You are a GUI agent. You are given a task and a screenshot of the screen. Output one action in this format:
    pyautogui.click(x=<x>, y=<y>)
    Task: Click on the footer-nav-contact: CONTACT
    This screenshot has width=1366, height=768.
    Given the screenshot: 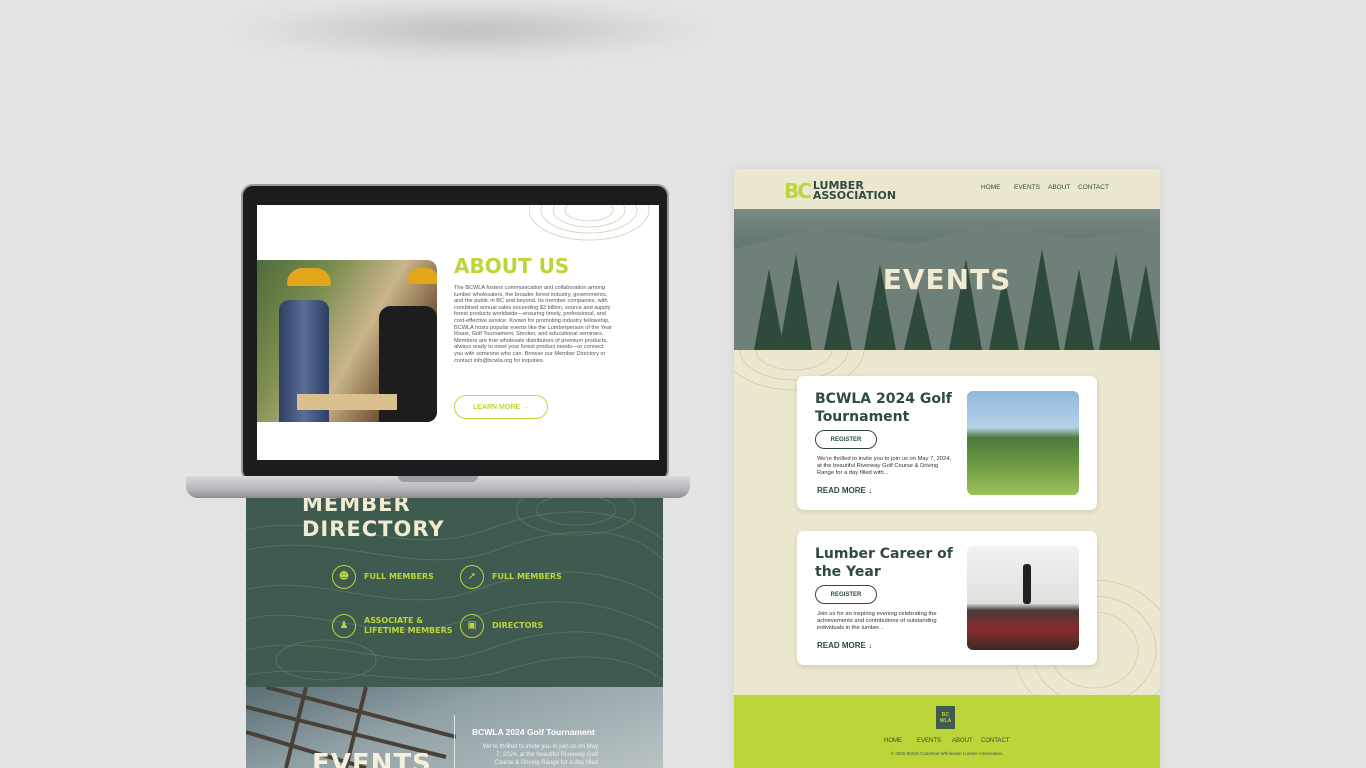 What is the action you would take?
    pyautogui.click(x=995, y=741)
    